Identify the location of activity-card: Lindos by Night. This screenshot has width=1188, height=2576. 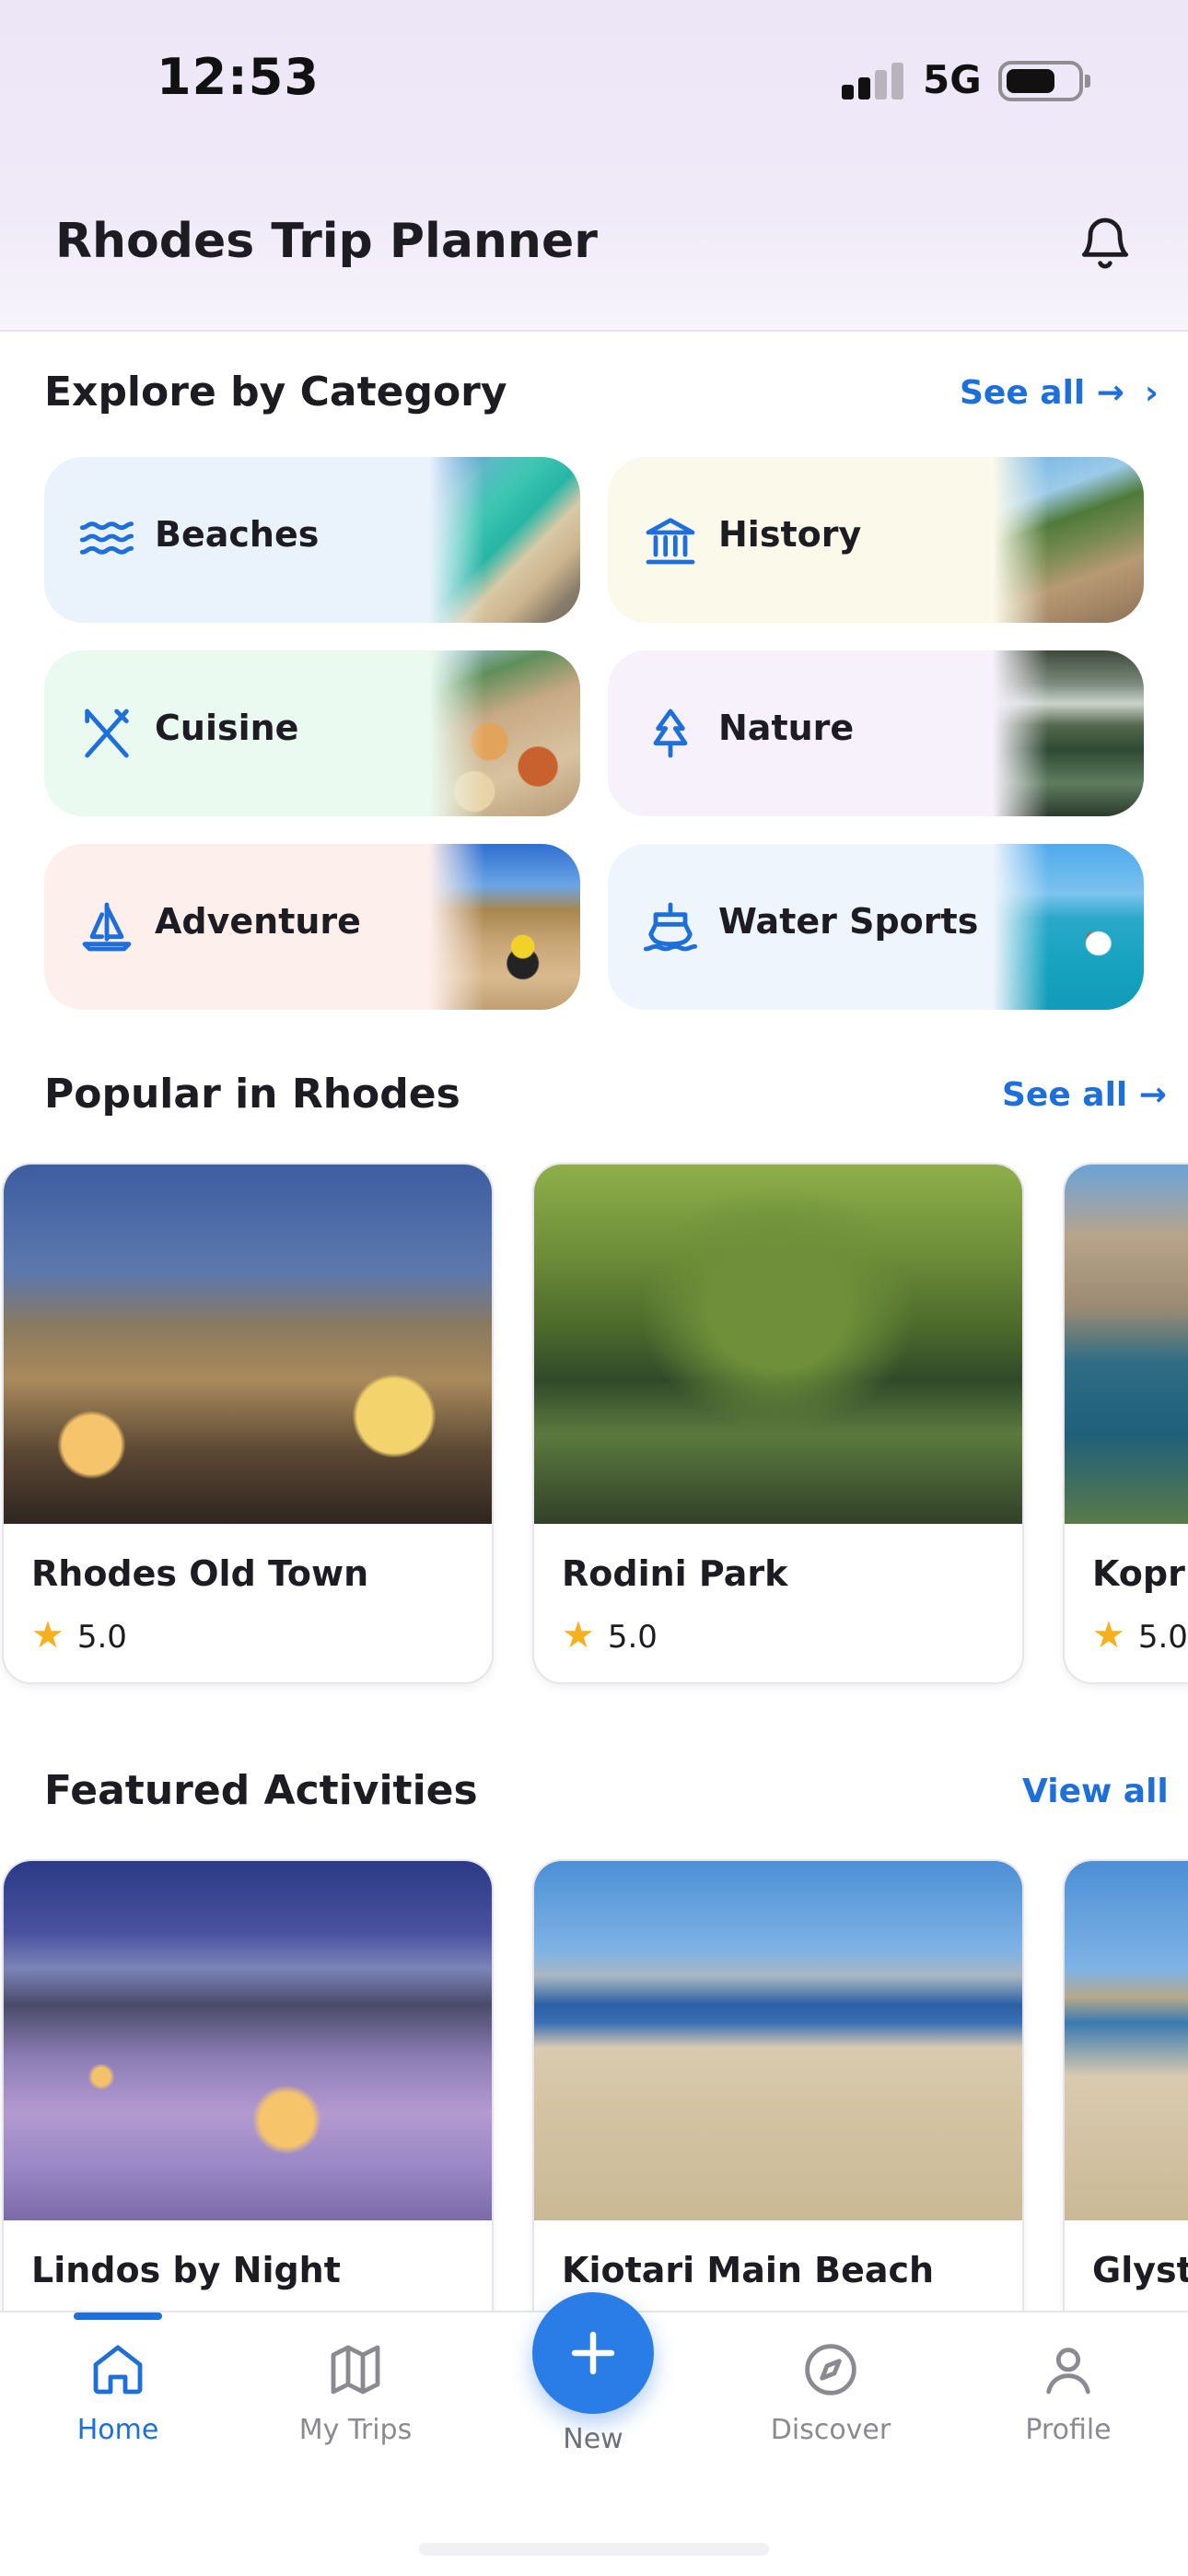
(248, 2117).